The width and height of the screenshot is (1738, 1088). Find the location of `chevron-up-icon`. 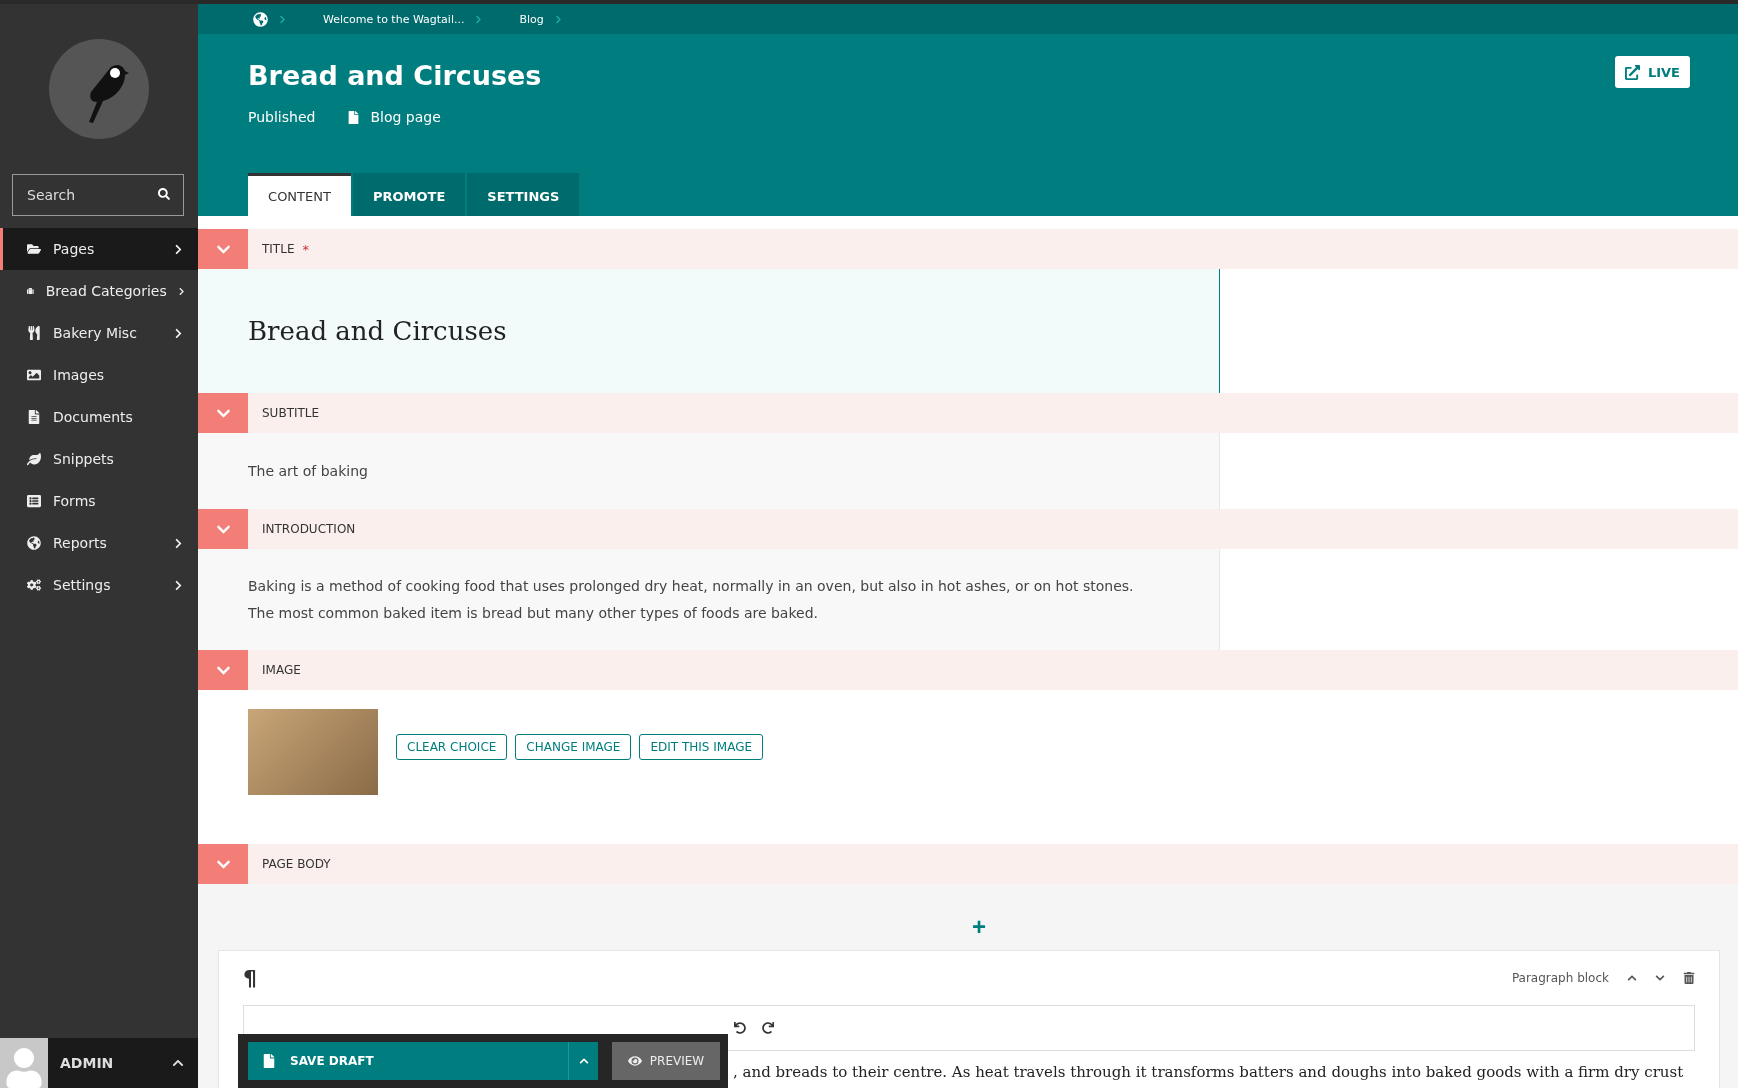

chevron-up-icon is located at coordinates (178, 1063).